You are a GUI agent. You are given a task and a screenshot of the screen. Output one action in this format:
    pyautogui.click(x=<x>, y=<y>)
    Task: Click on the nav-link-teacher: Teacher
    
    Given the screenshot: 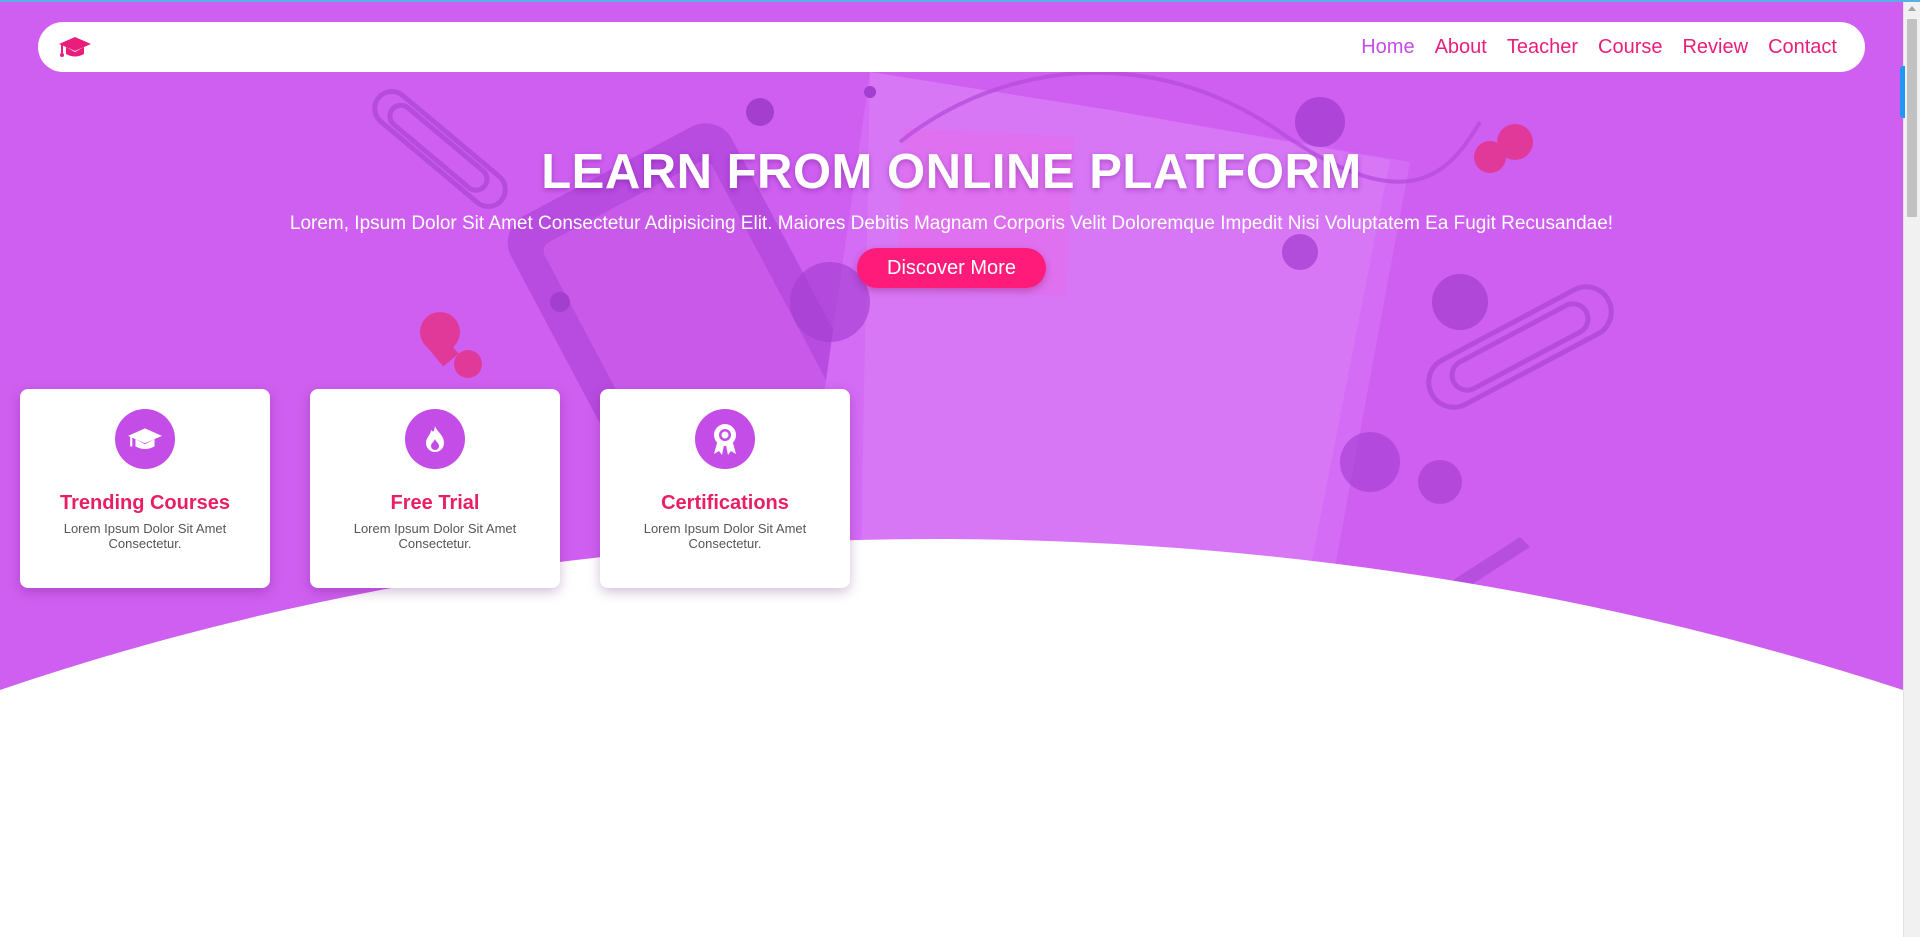 What is the action you would take?
    pyautogui.click(x=1542, y=47)
    